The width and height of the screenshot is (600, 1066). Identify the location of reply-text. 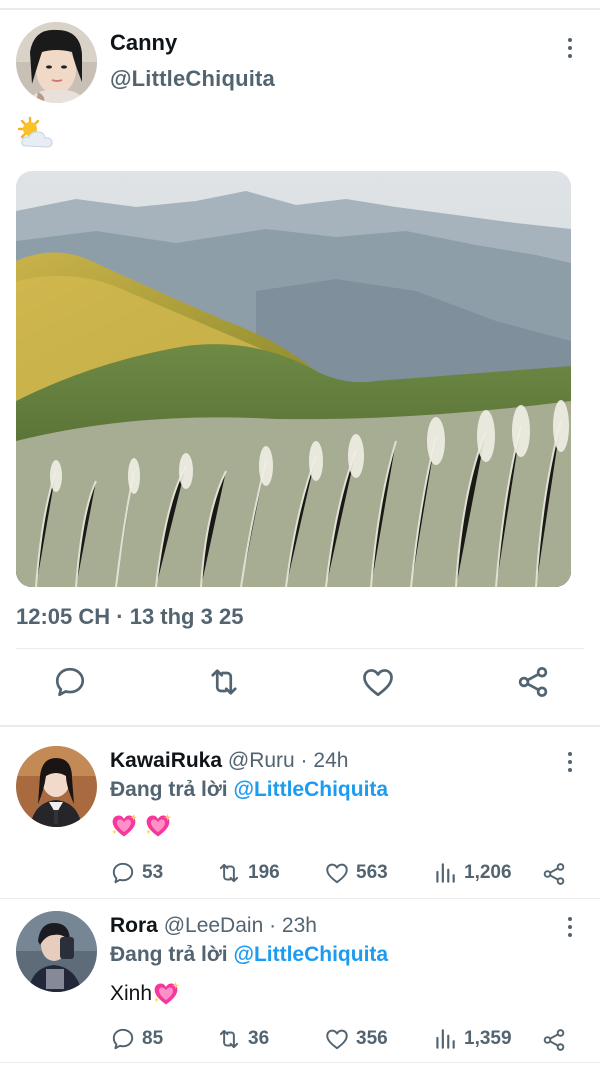
(141, 826).